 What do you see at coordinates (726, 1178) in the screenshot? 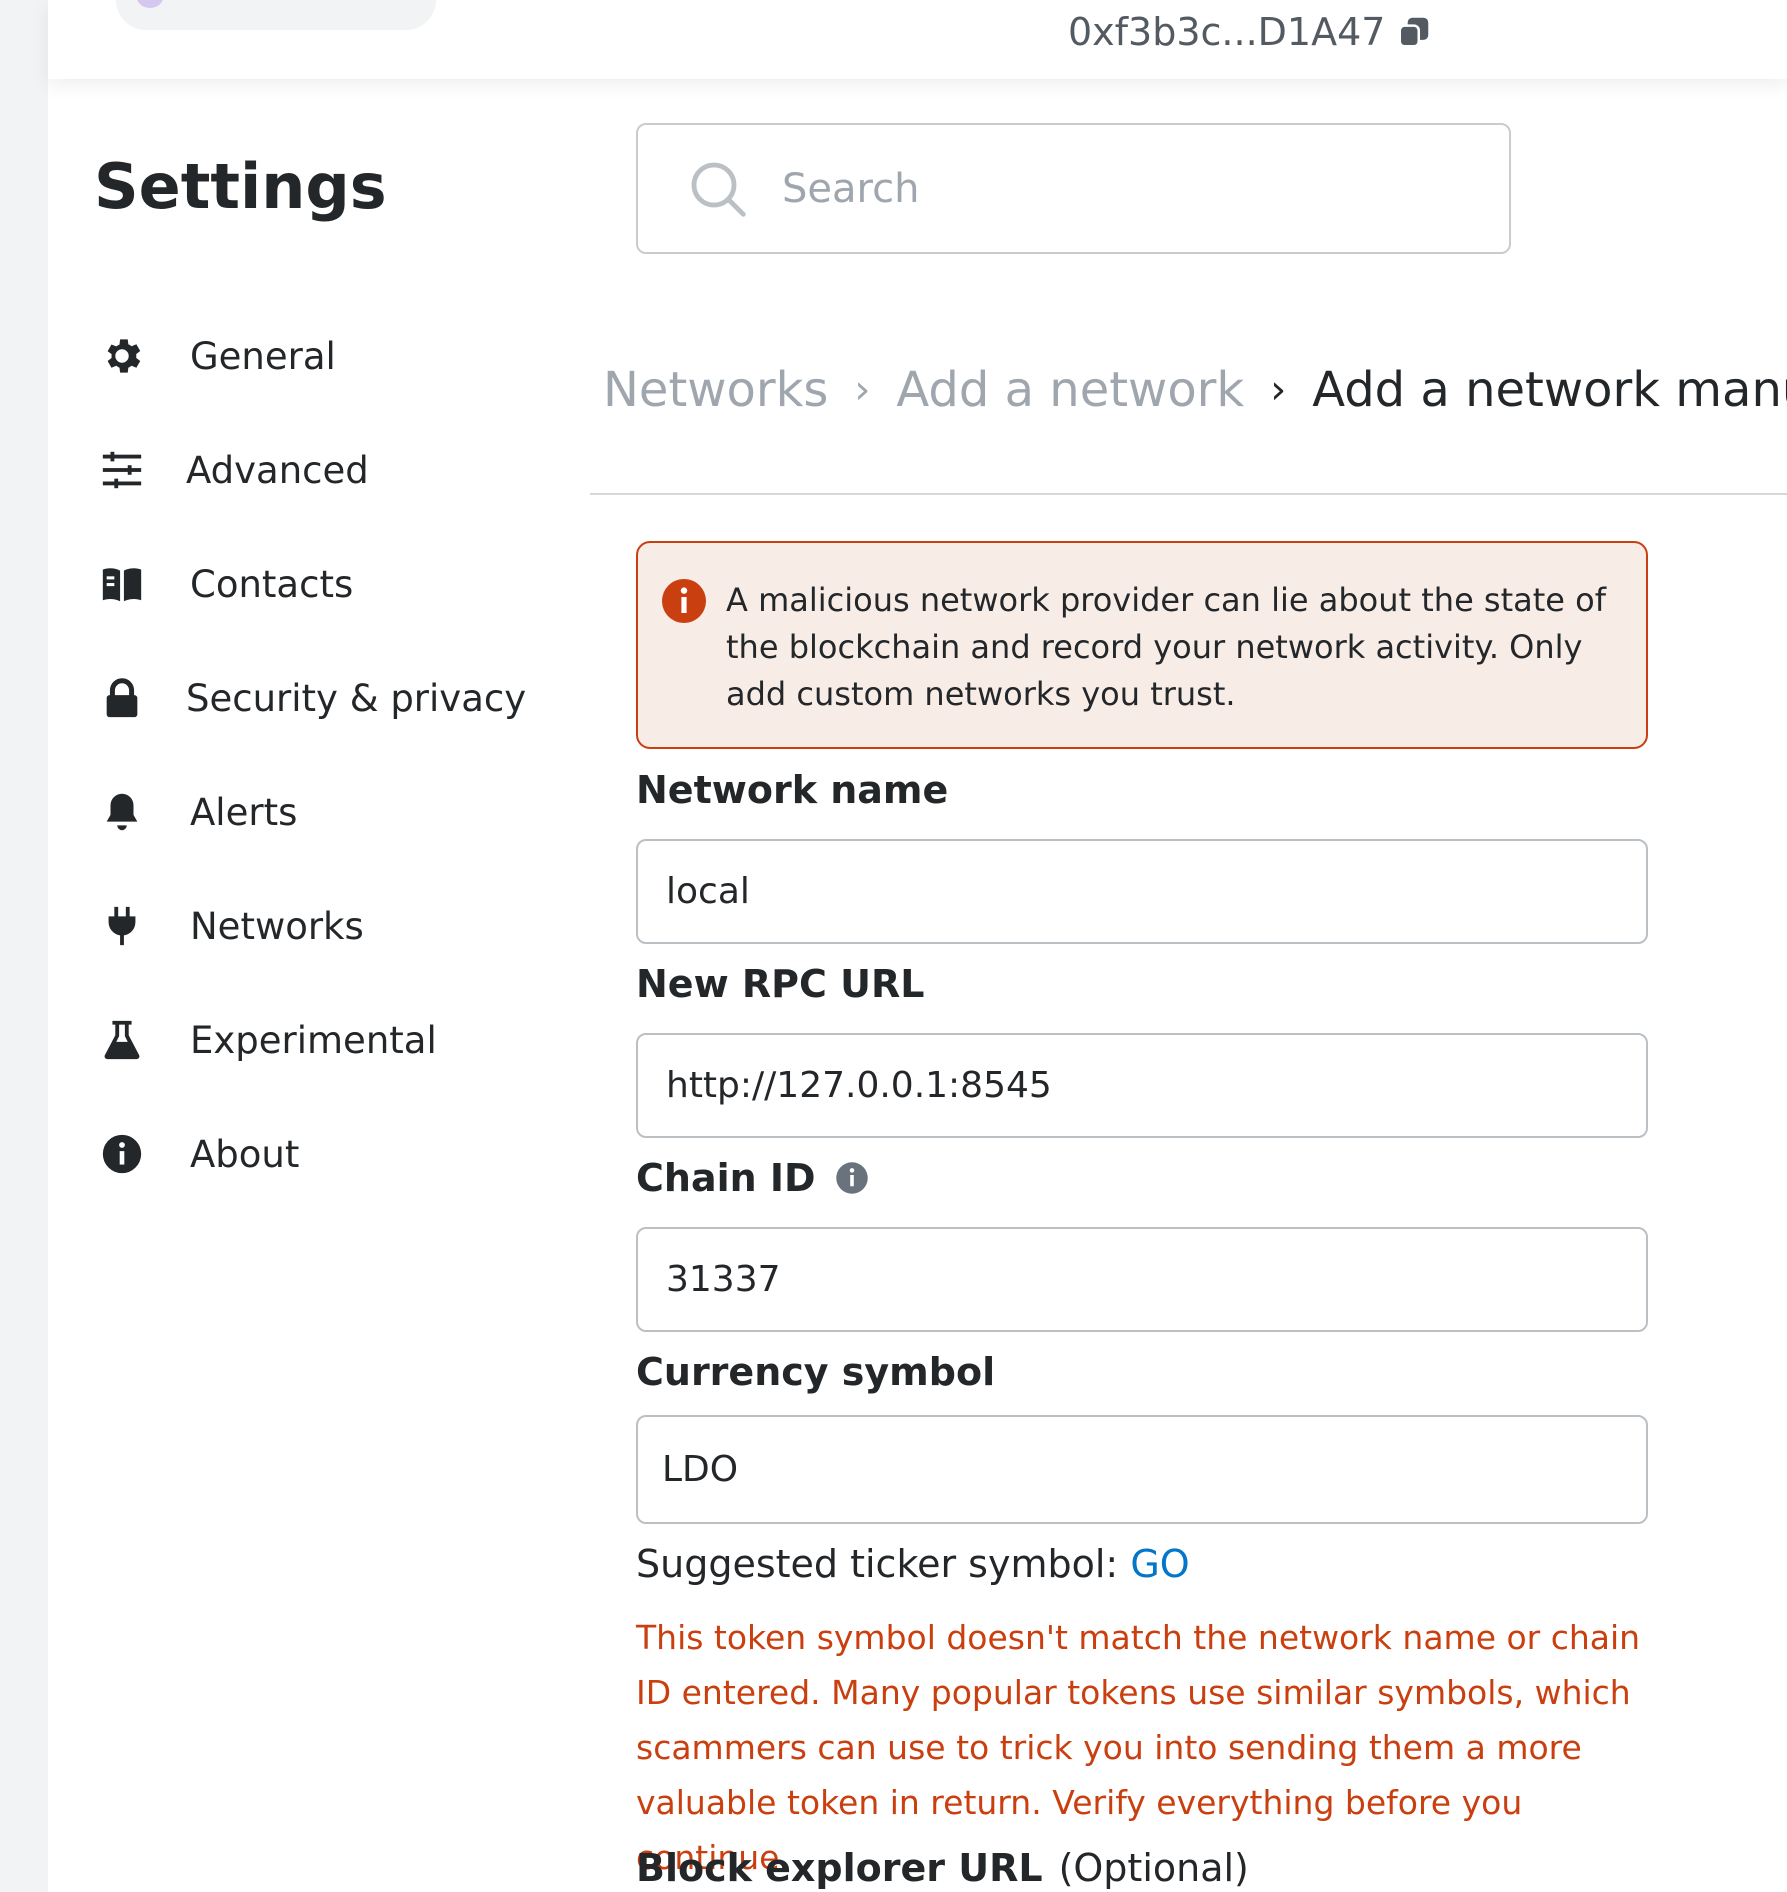
I see `chain-id-label-text: Chain ID` at bounding box center [726, 1178].